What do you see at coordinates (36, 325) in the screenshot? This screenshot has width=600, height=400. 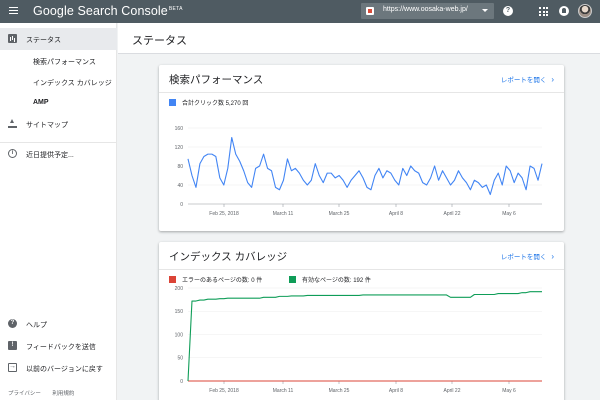 I see `sidebar-item-label: ヘルプ` at bounding box center [36, 325].